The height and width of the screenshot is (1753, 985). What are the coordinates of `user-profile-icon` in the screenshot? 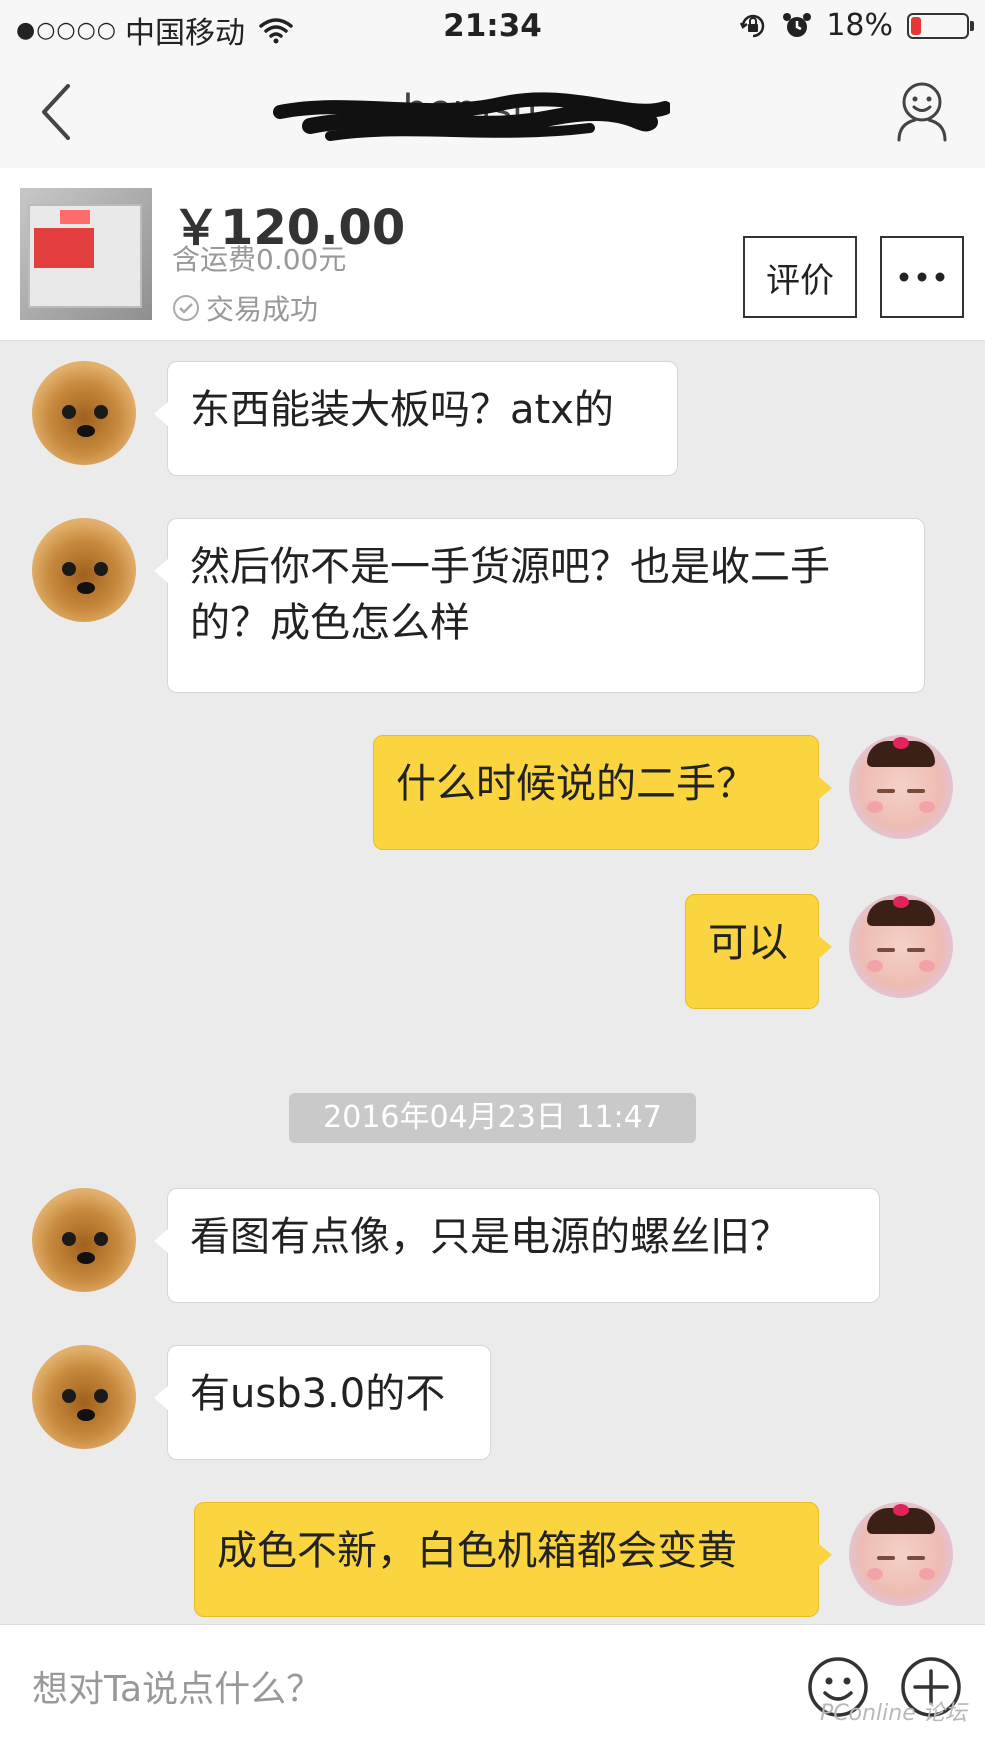 It's located at (922, 111).